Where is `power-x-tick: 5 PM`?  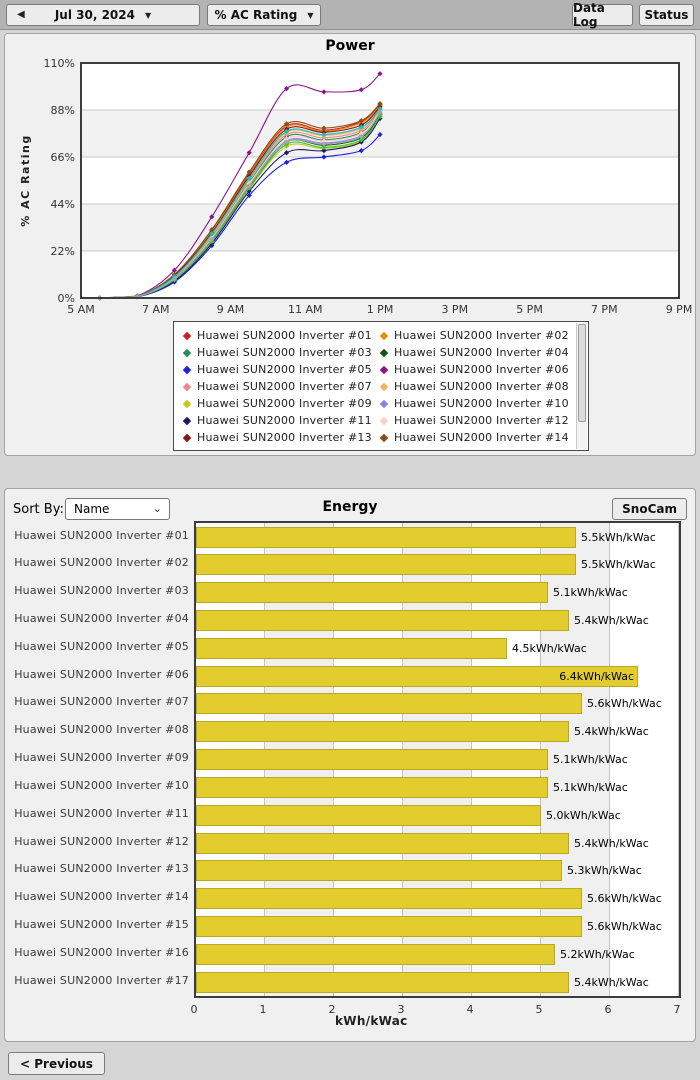
power-x-tick: 5 PM is located at coordinates (529, 309).